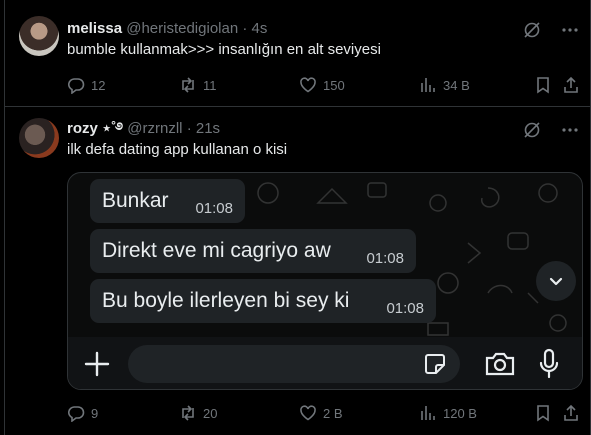 The height and width of the screenshot is (435, 591). Describe the element at coordinates (182, 28) in the screenshot. I see `user-handle: @heristedigiolan` at that location.